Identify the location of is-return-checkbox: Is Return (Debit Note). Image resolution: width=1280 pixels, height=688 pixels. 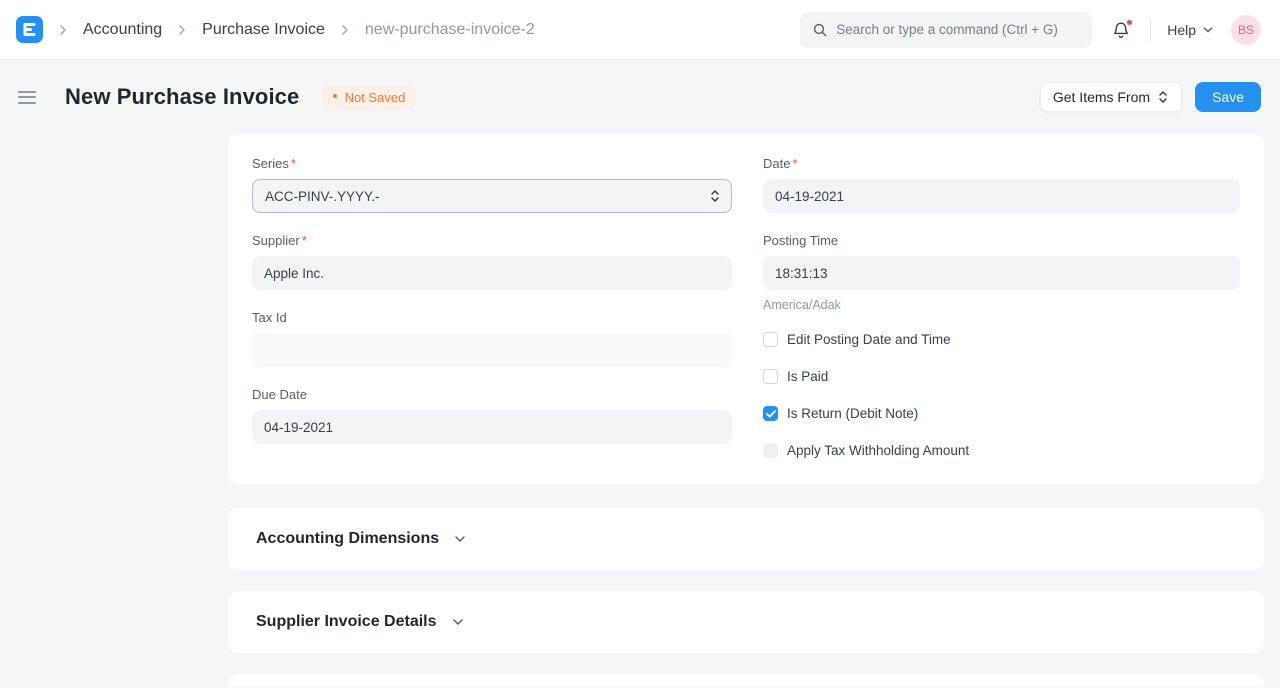
(1001, 413).